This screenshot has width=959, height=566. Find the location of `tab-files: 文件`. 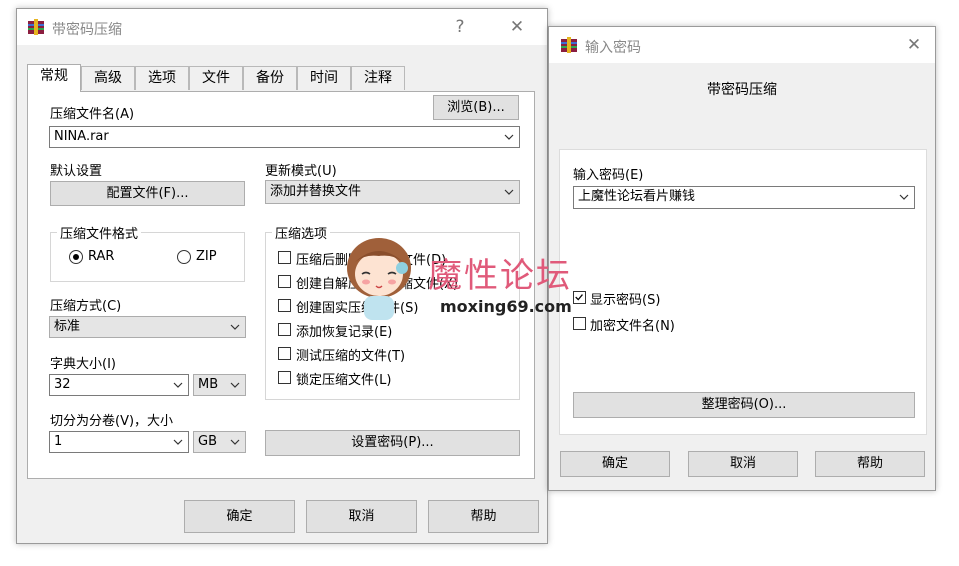

tab-files: 文件 is located at coordinates (216, 78).